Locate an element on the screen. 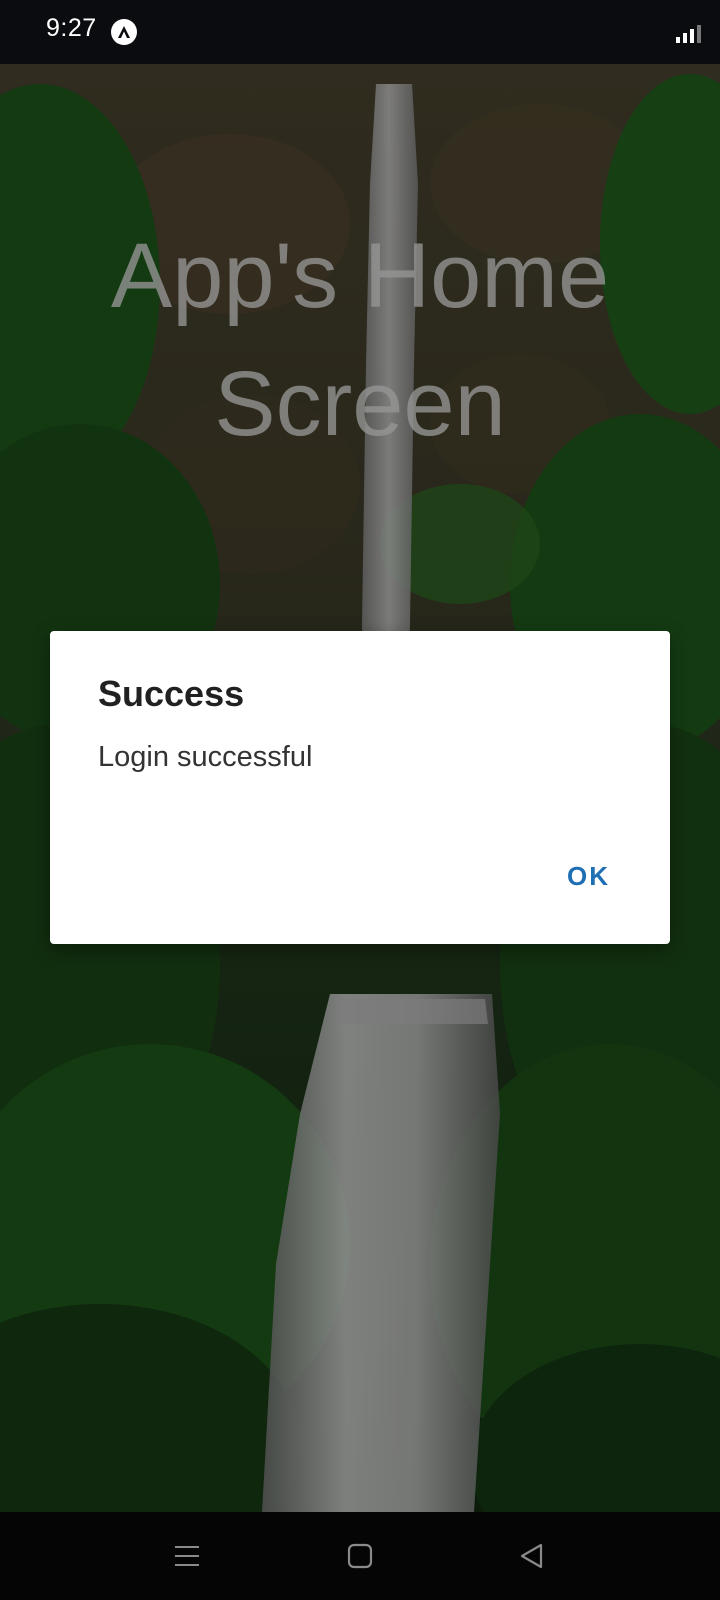 This screenshot has height=1600, width=720. signal-icon is located at coordinates (688, 34).